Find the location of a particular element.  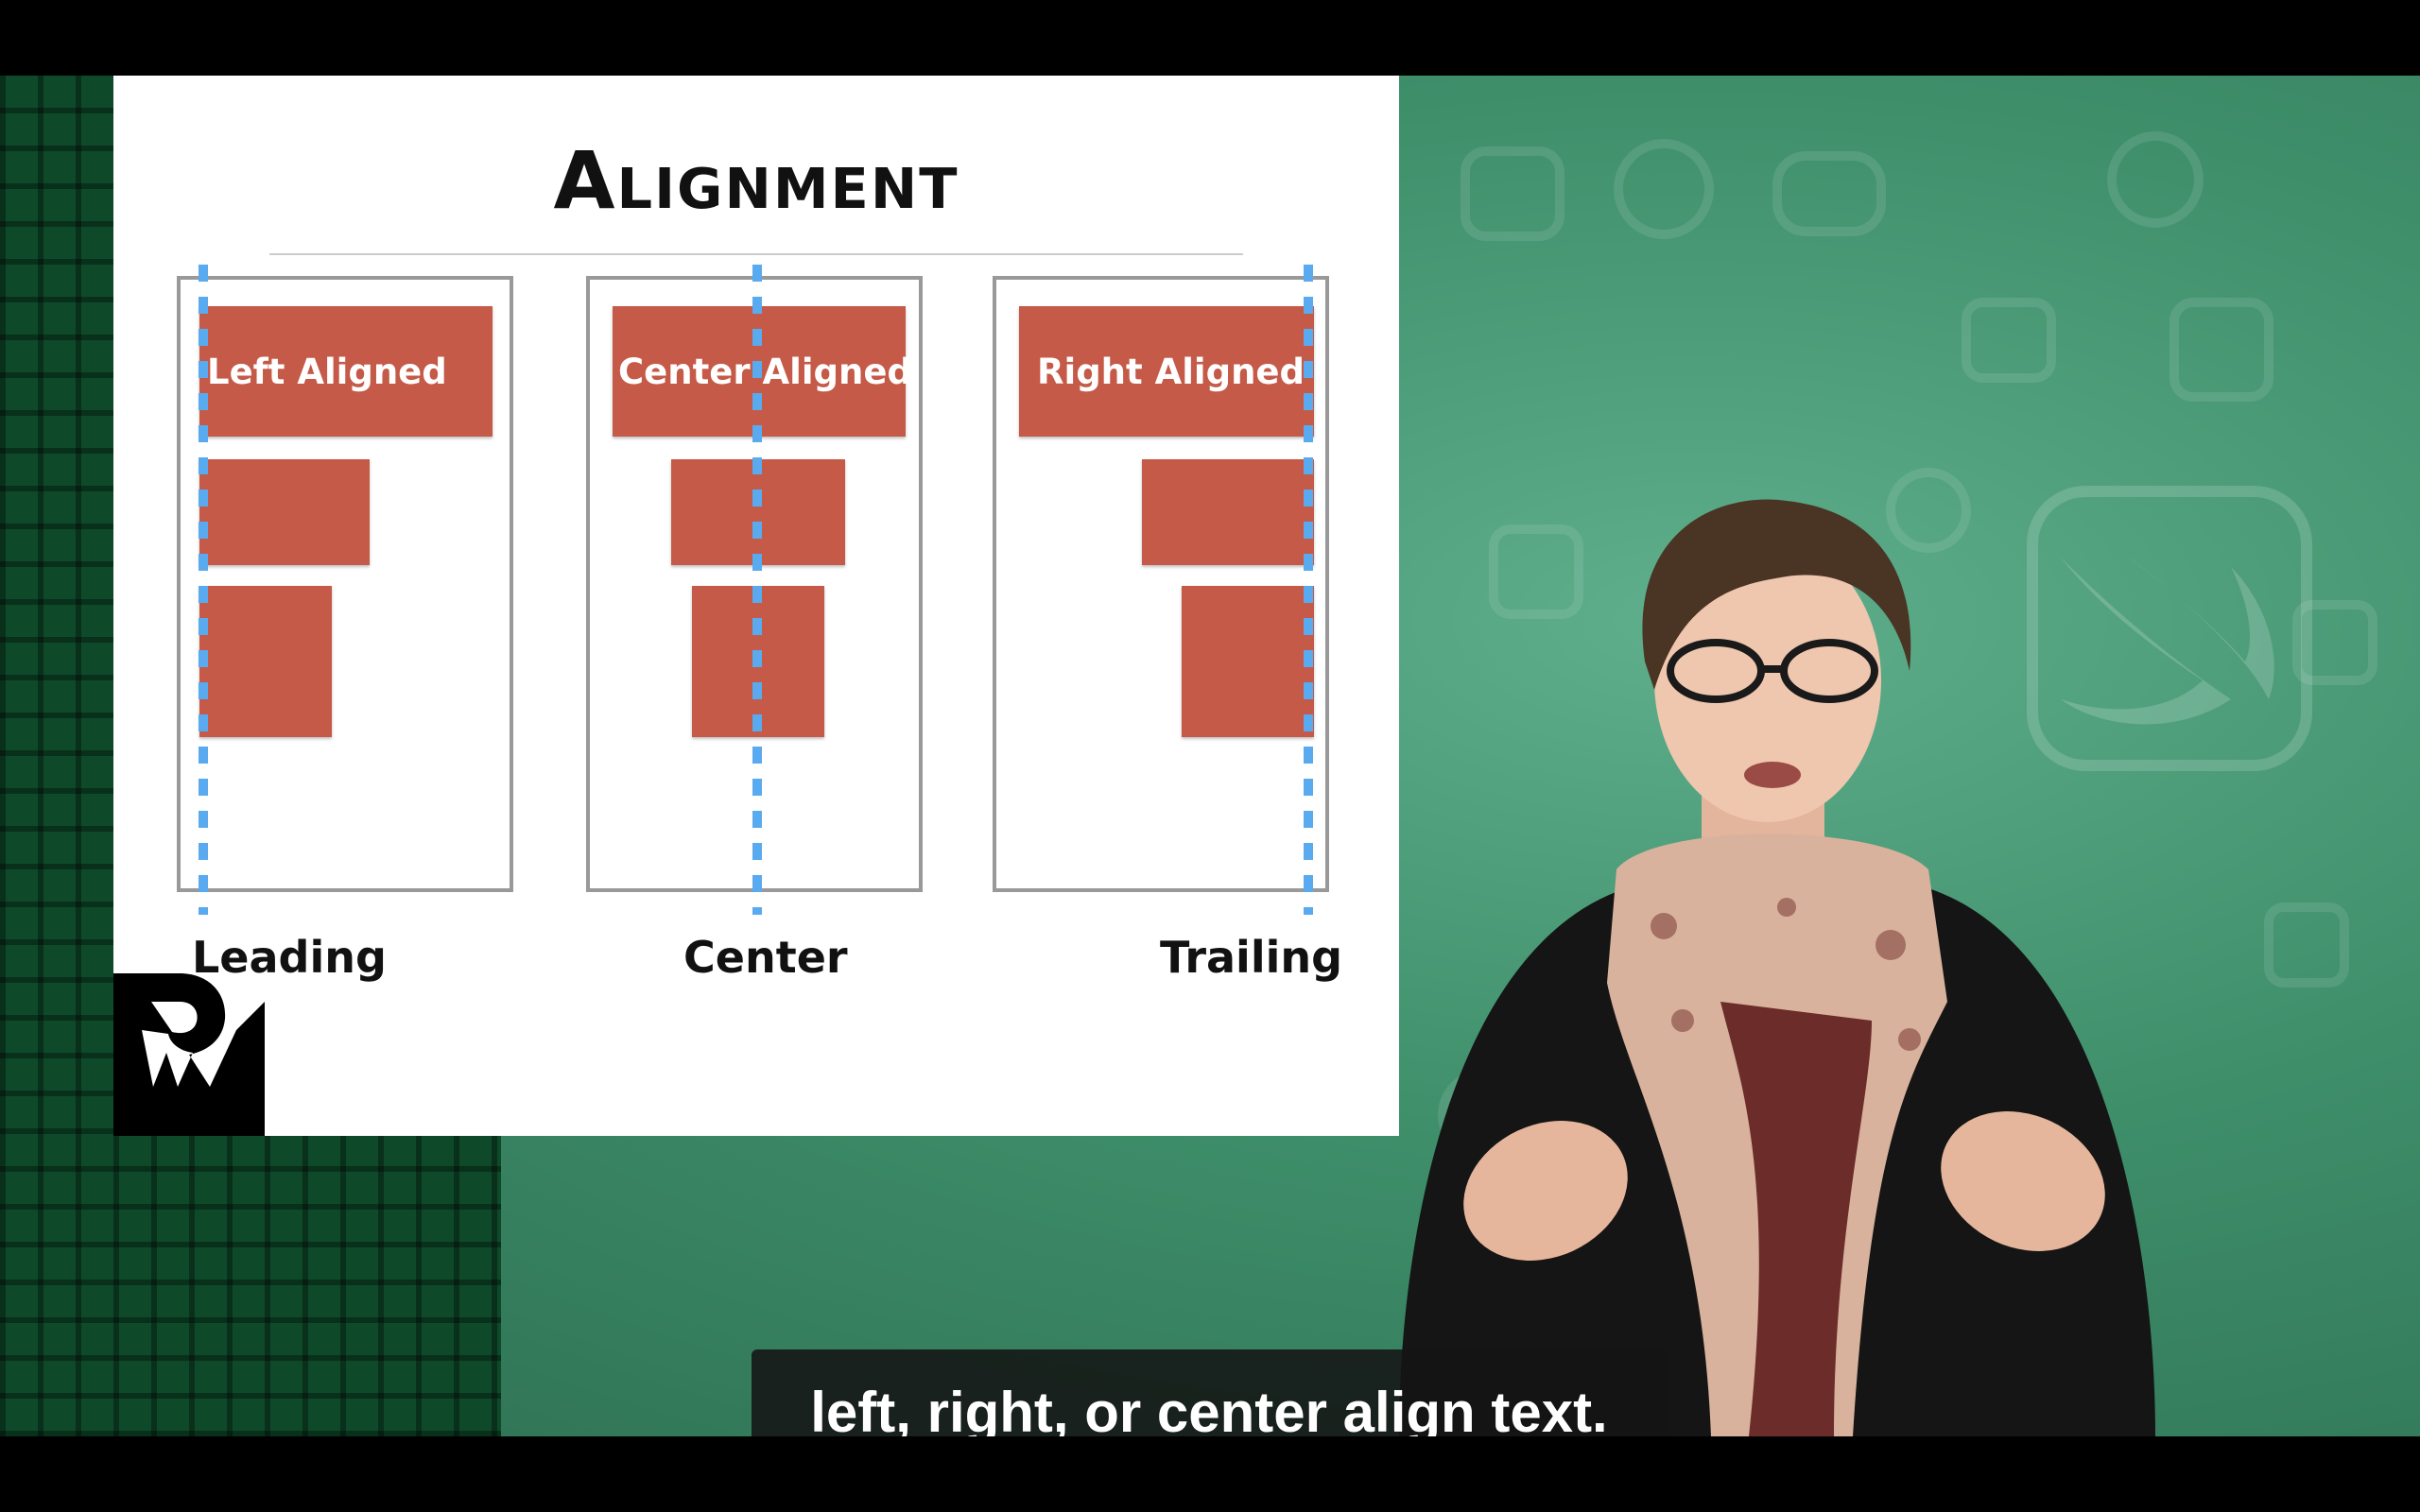

subtitle-box: left, right, or center align text. is located at coordinates (1210, 1392).